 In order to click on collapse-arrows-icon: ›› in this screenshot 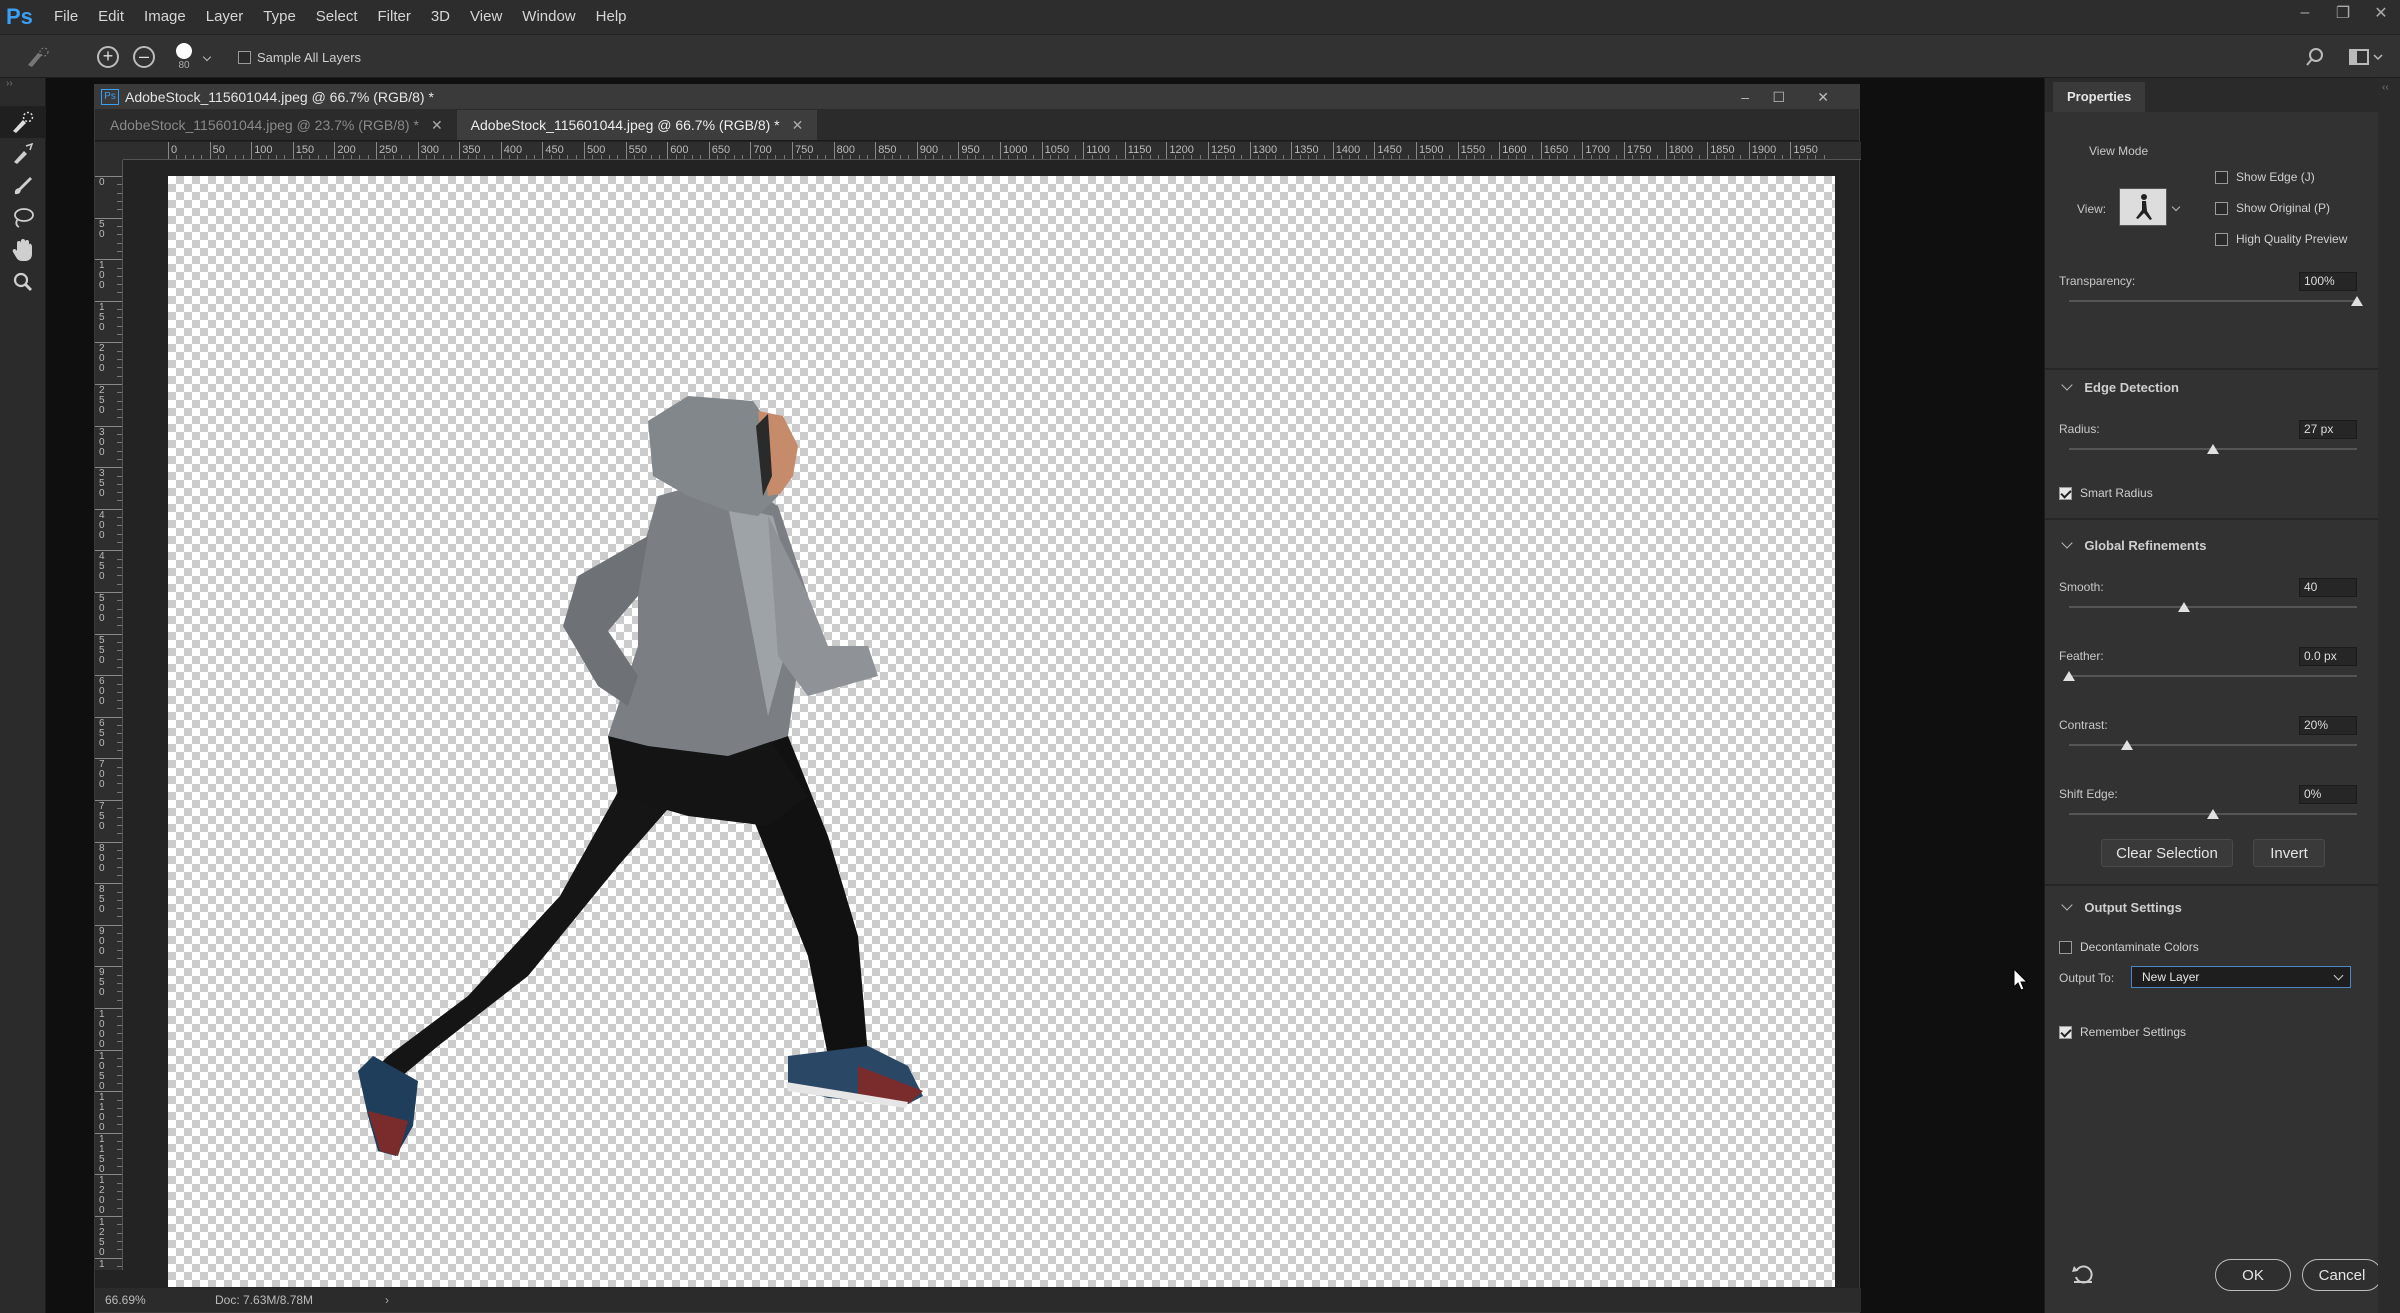, I will do `click(22, 92)`.